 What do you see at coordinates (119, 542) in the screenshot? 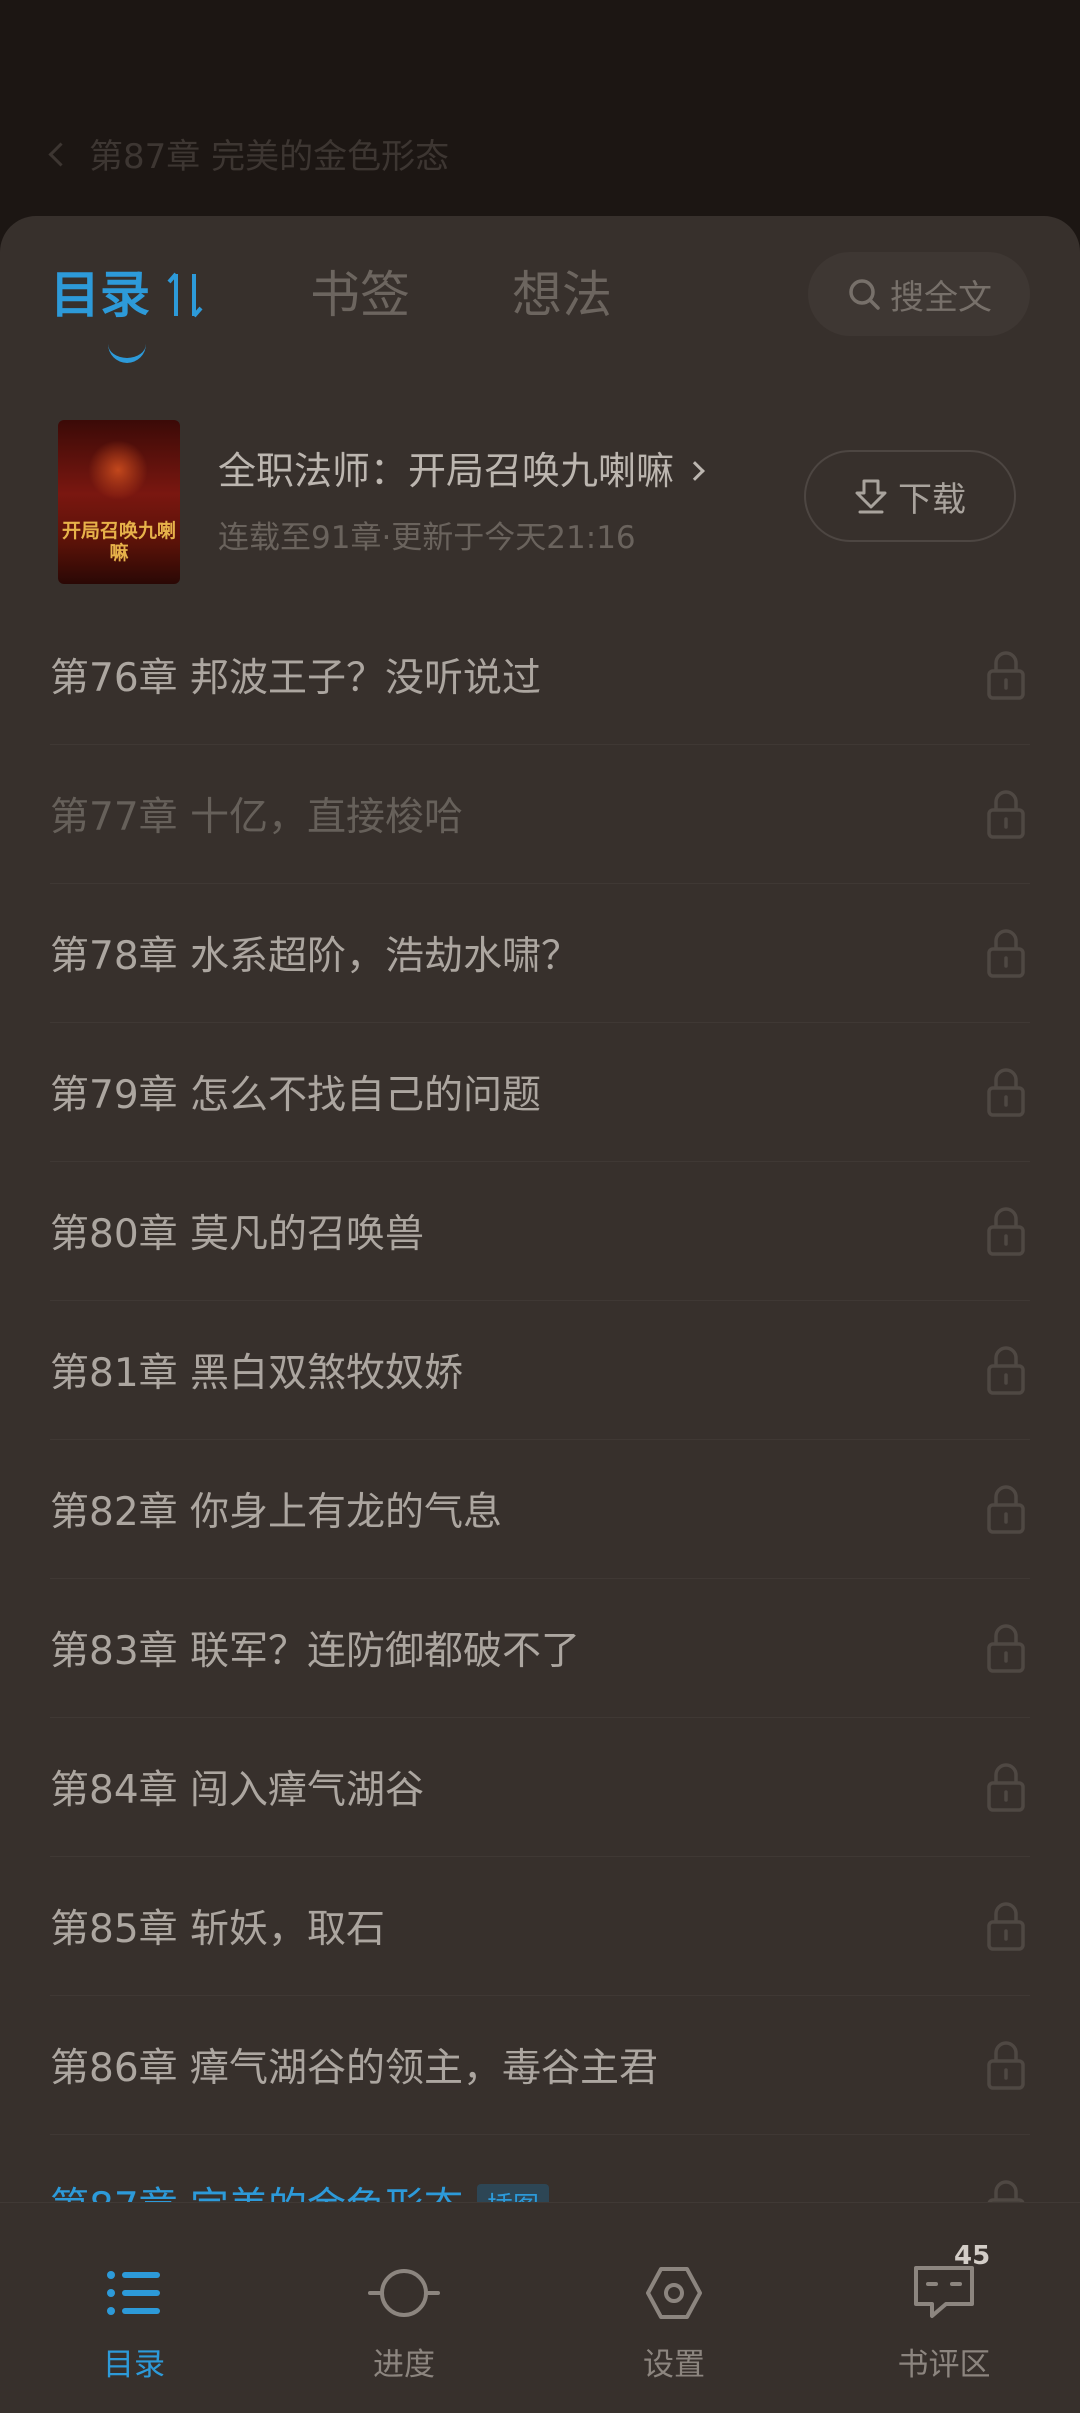
I see `cover-title: 开局召唤九喇嘛` at bounding box center [119, 542].